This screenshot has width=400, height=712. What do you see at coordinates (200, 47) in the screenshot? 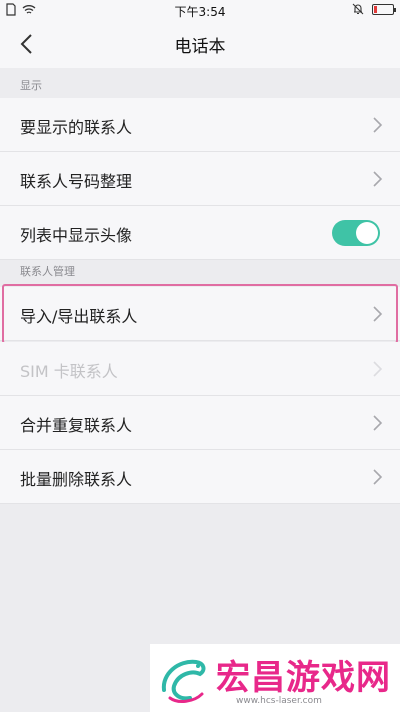
I see `page-title: 电话本` at bounding box center [200, 47].